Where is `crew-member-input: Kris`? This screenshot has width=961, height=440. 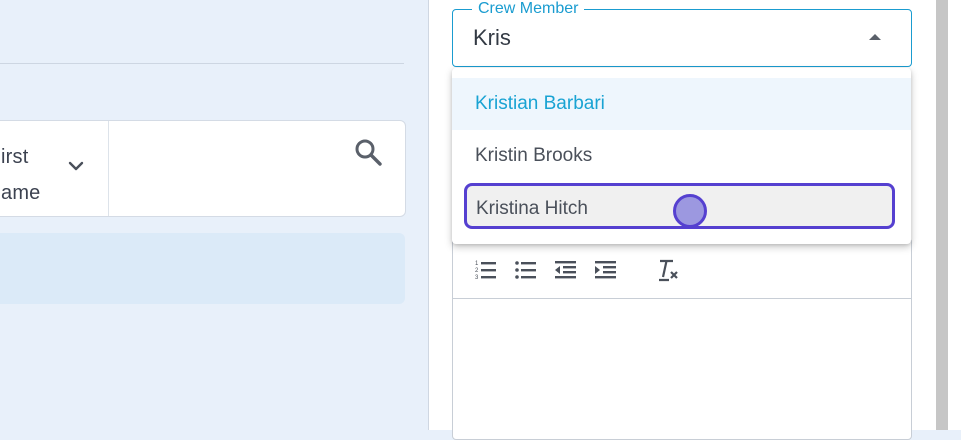
crew-member-input: Kris is located at coordinates (492, 38).